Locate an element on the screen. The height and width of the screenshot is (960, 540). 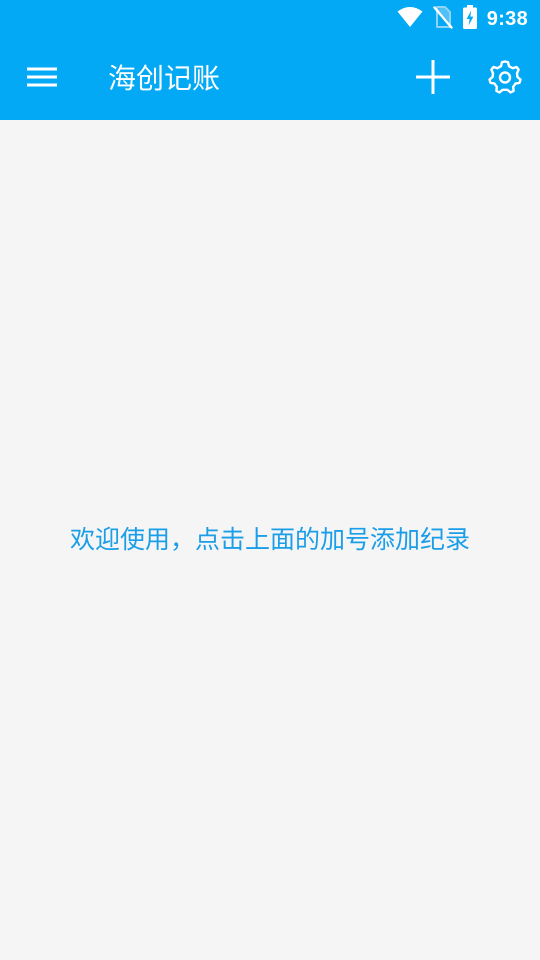
empty-state-message: 欢迎使用，点击上面的加号添加纪录 is located at coordinates (269, 539).